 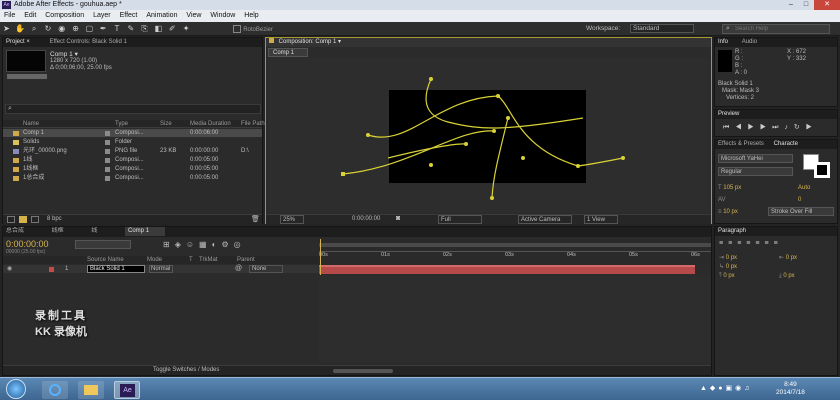 I want to click on audio-icon: ♪, so click(x=789, y=127).